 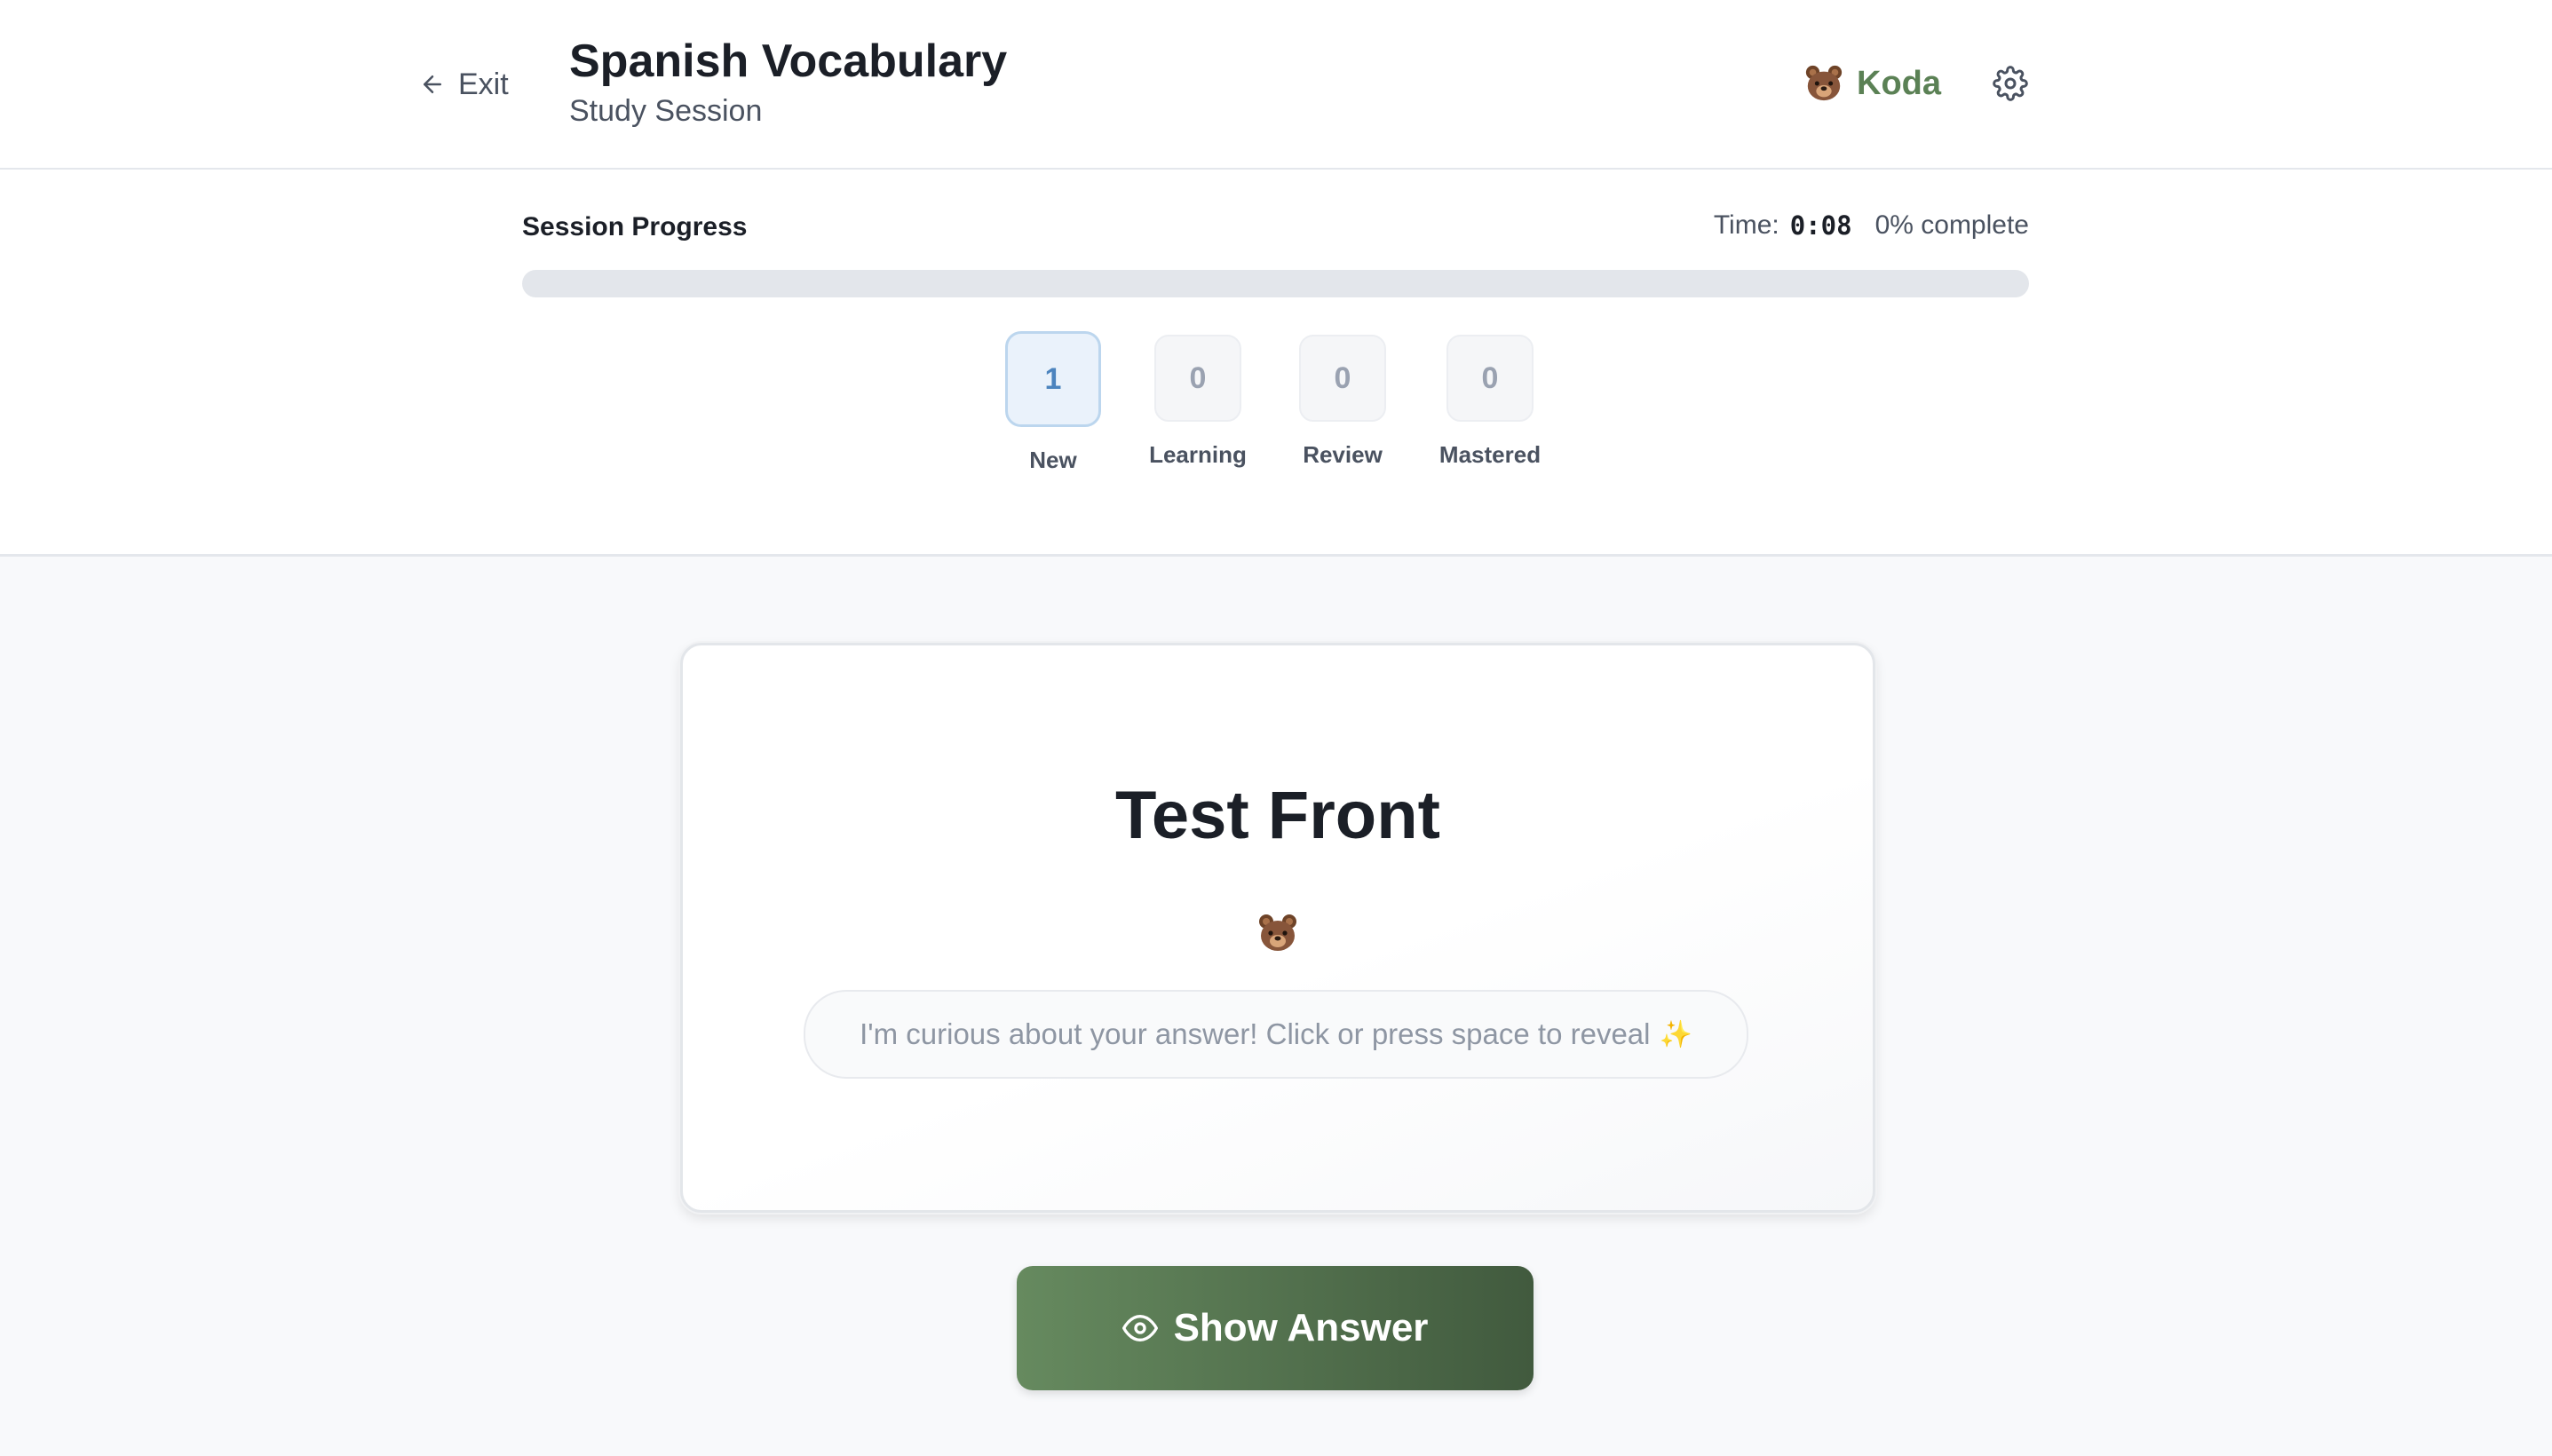 I want to click on stat-mastered: 0 Mastered, so click(x=1490, y=402).